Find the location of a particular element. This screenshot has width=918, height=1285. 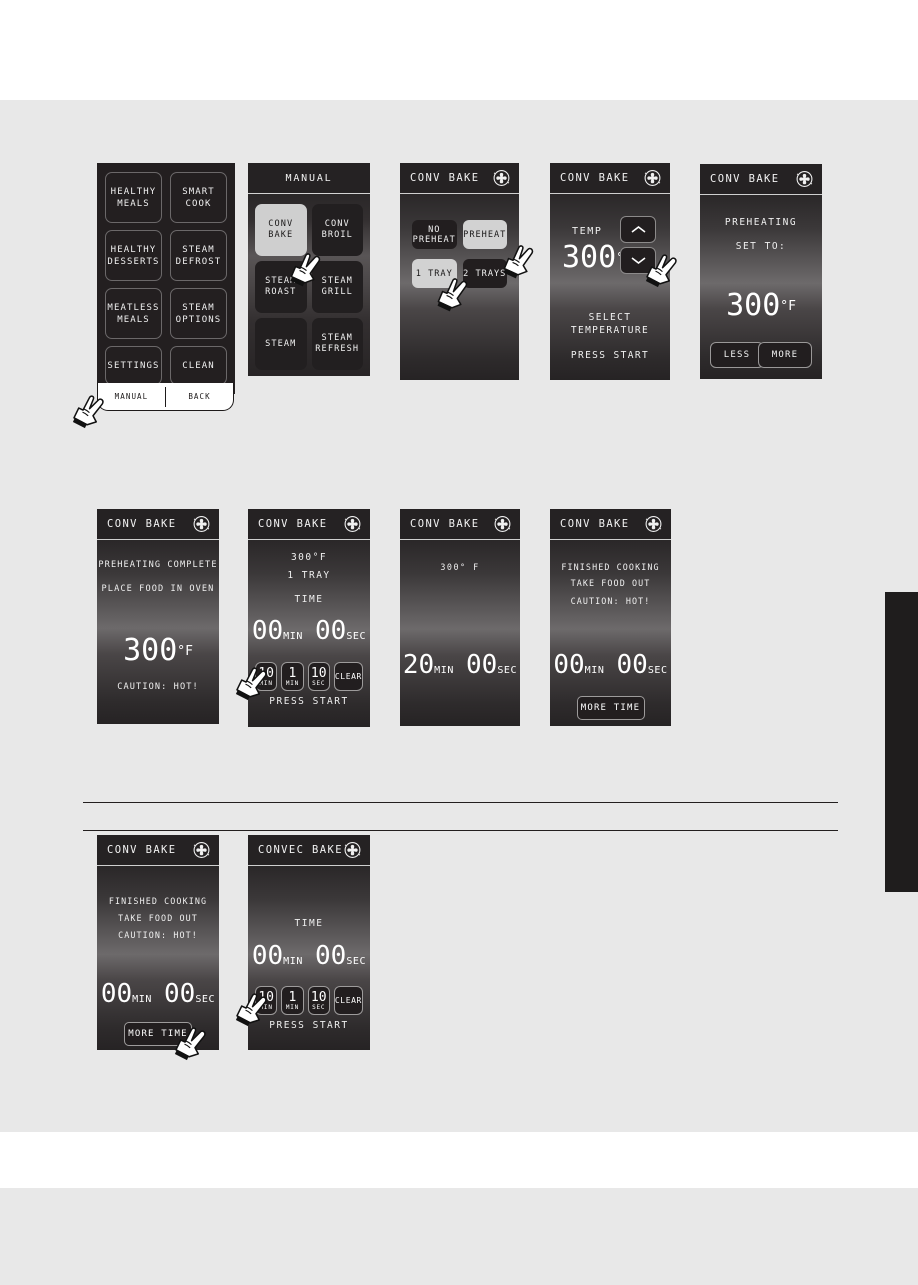

menu-button-healthy-desserts: HEALTHY DESSERTS is located at coordinates (133, 255).